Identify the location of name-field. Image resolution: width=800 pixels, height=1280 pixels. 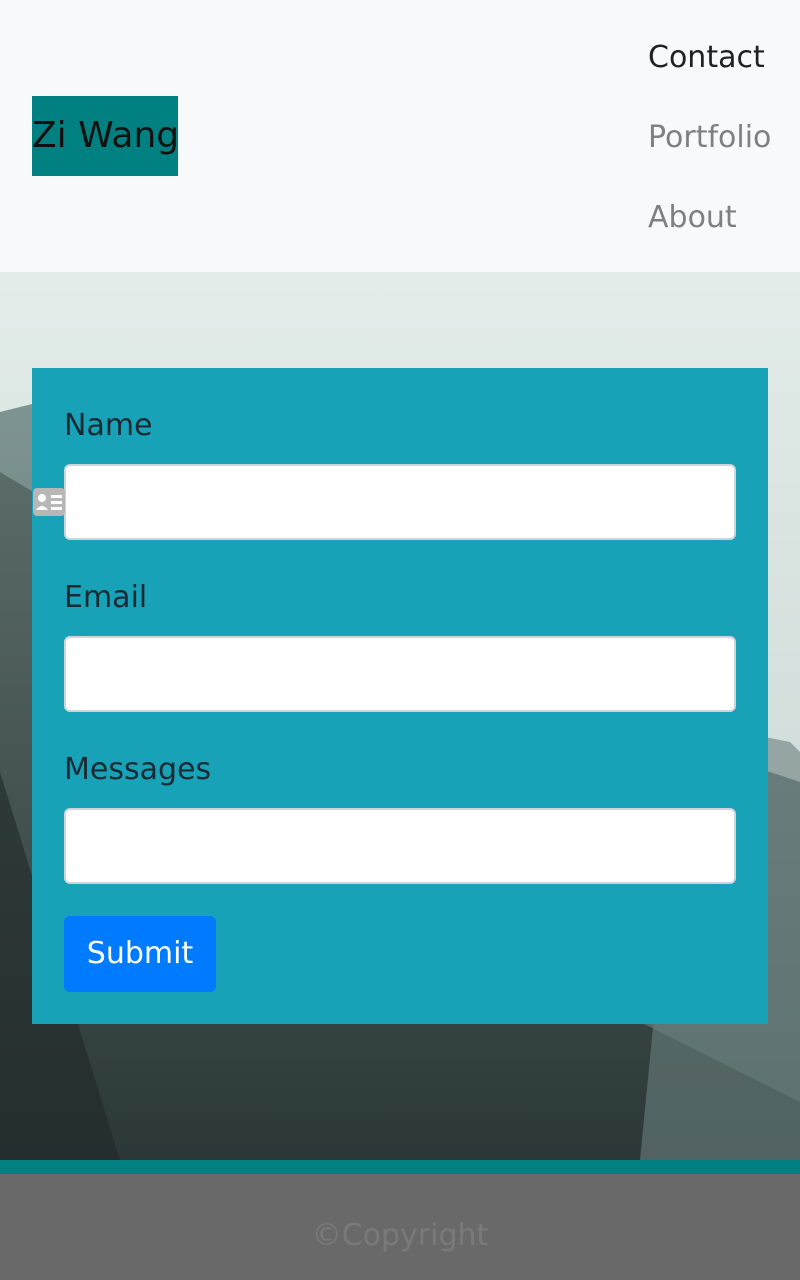
(400, 502).